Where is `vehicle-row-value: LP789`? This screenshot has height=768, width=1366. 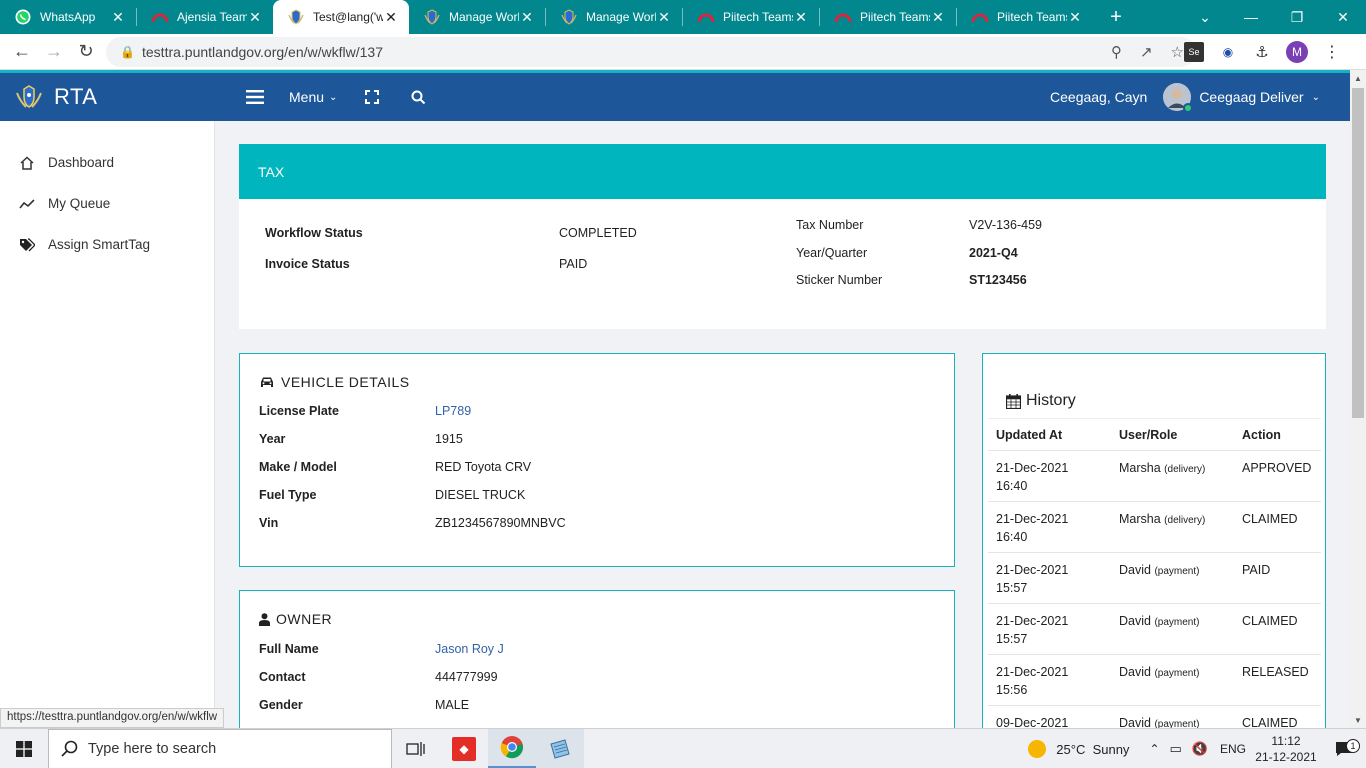
vehicle-row-value: LP789 is located at coordinates (453, 411).